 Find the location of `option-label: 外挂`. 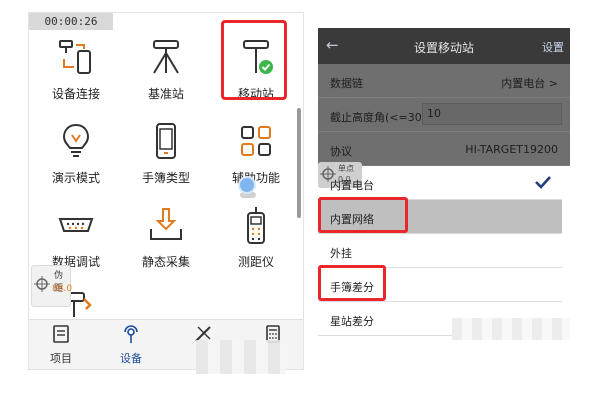

option-label: 外挂 is located at coordinates (341, 253).